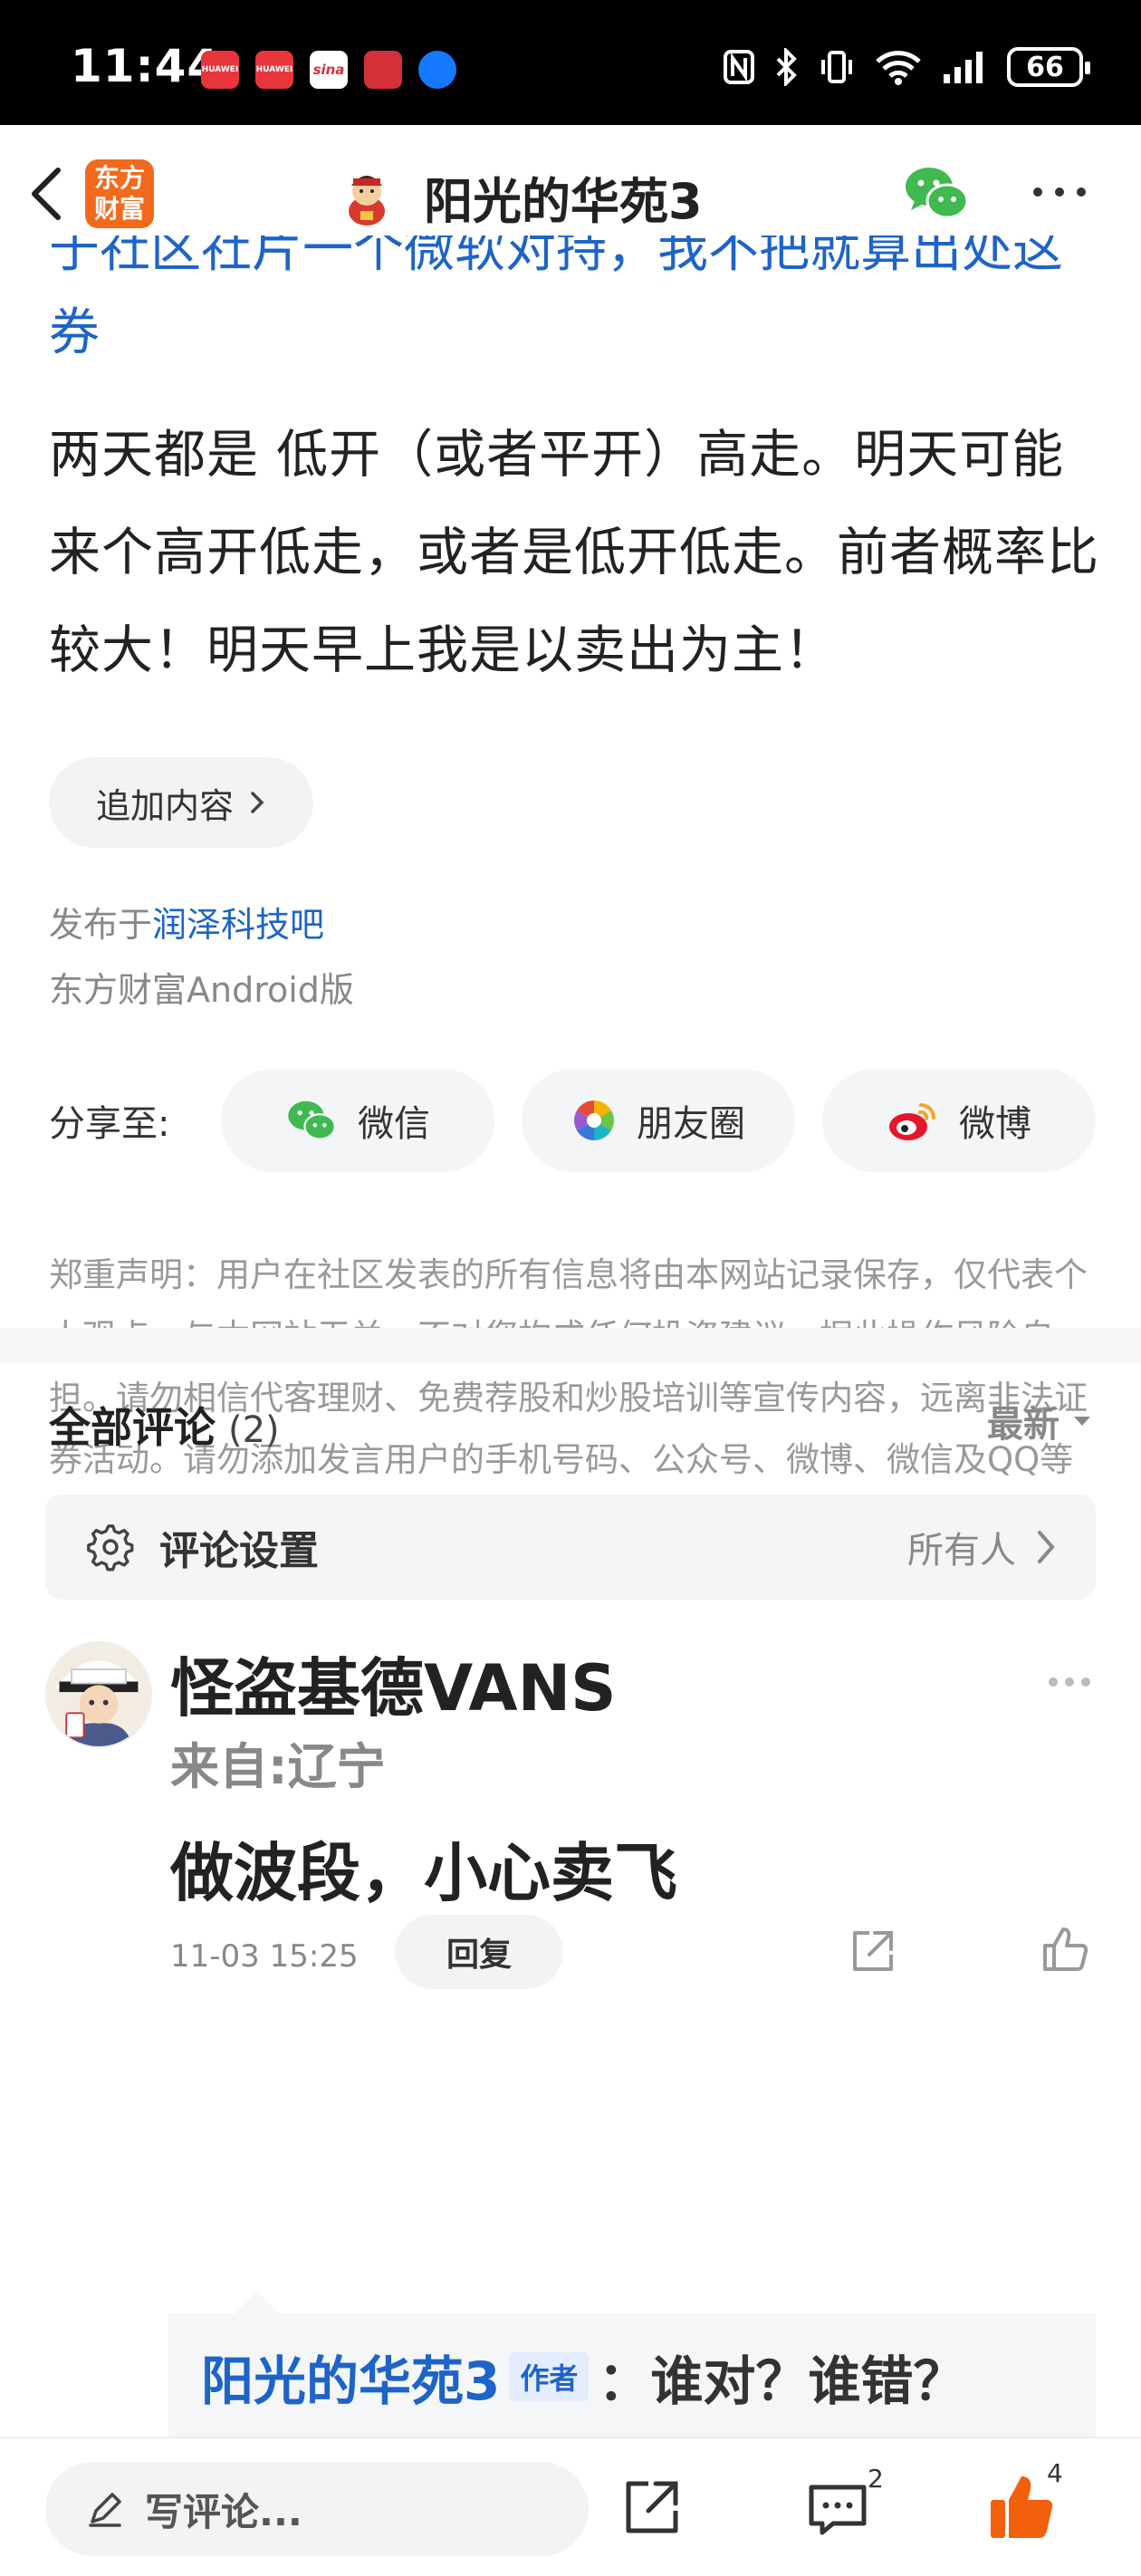  What do you see at coordinates (120, 193) in the screenshot?
I see `app-logo: 东方财富` at bounding box center [120, 193].